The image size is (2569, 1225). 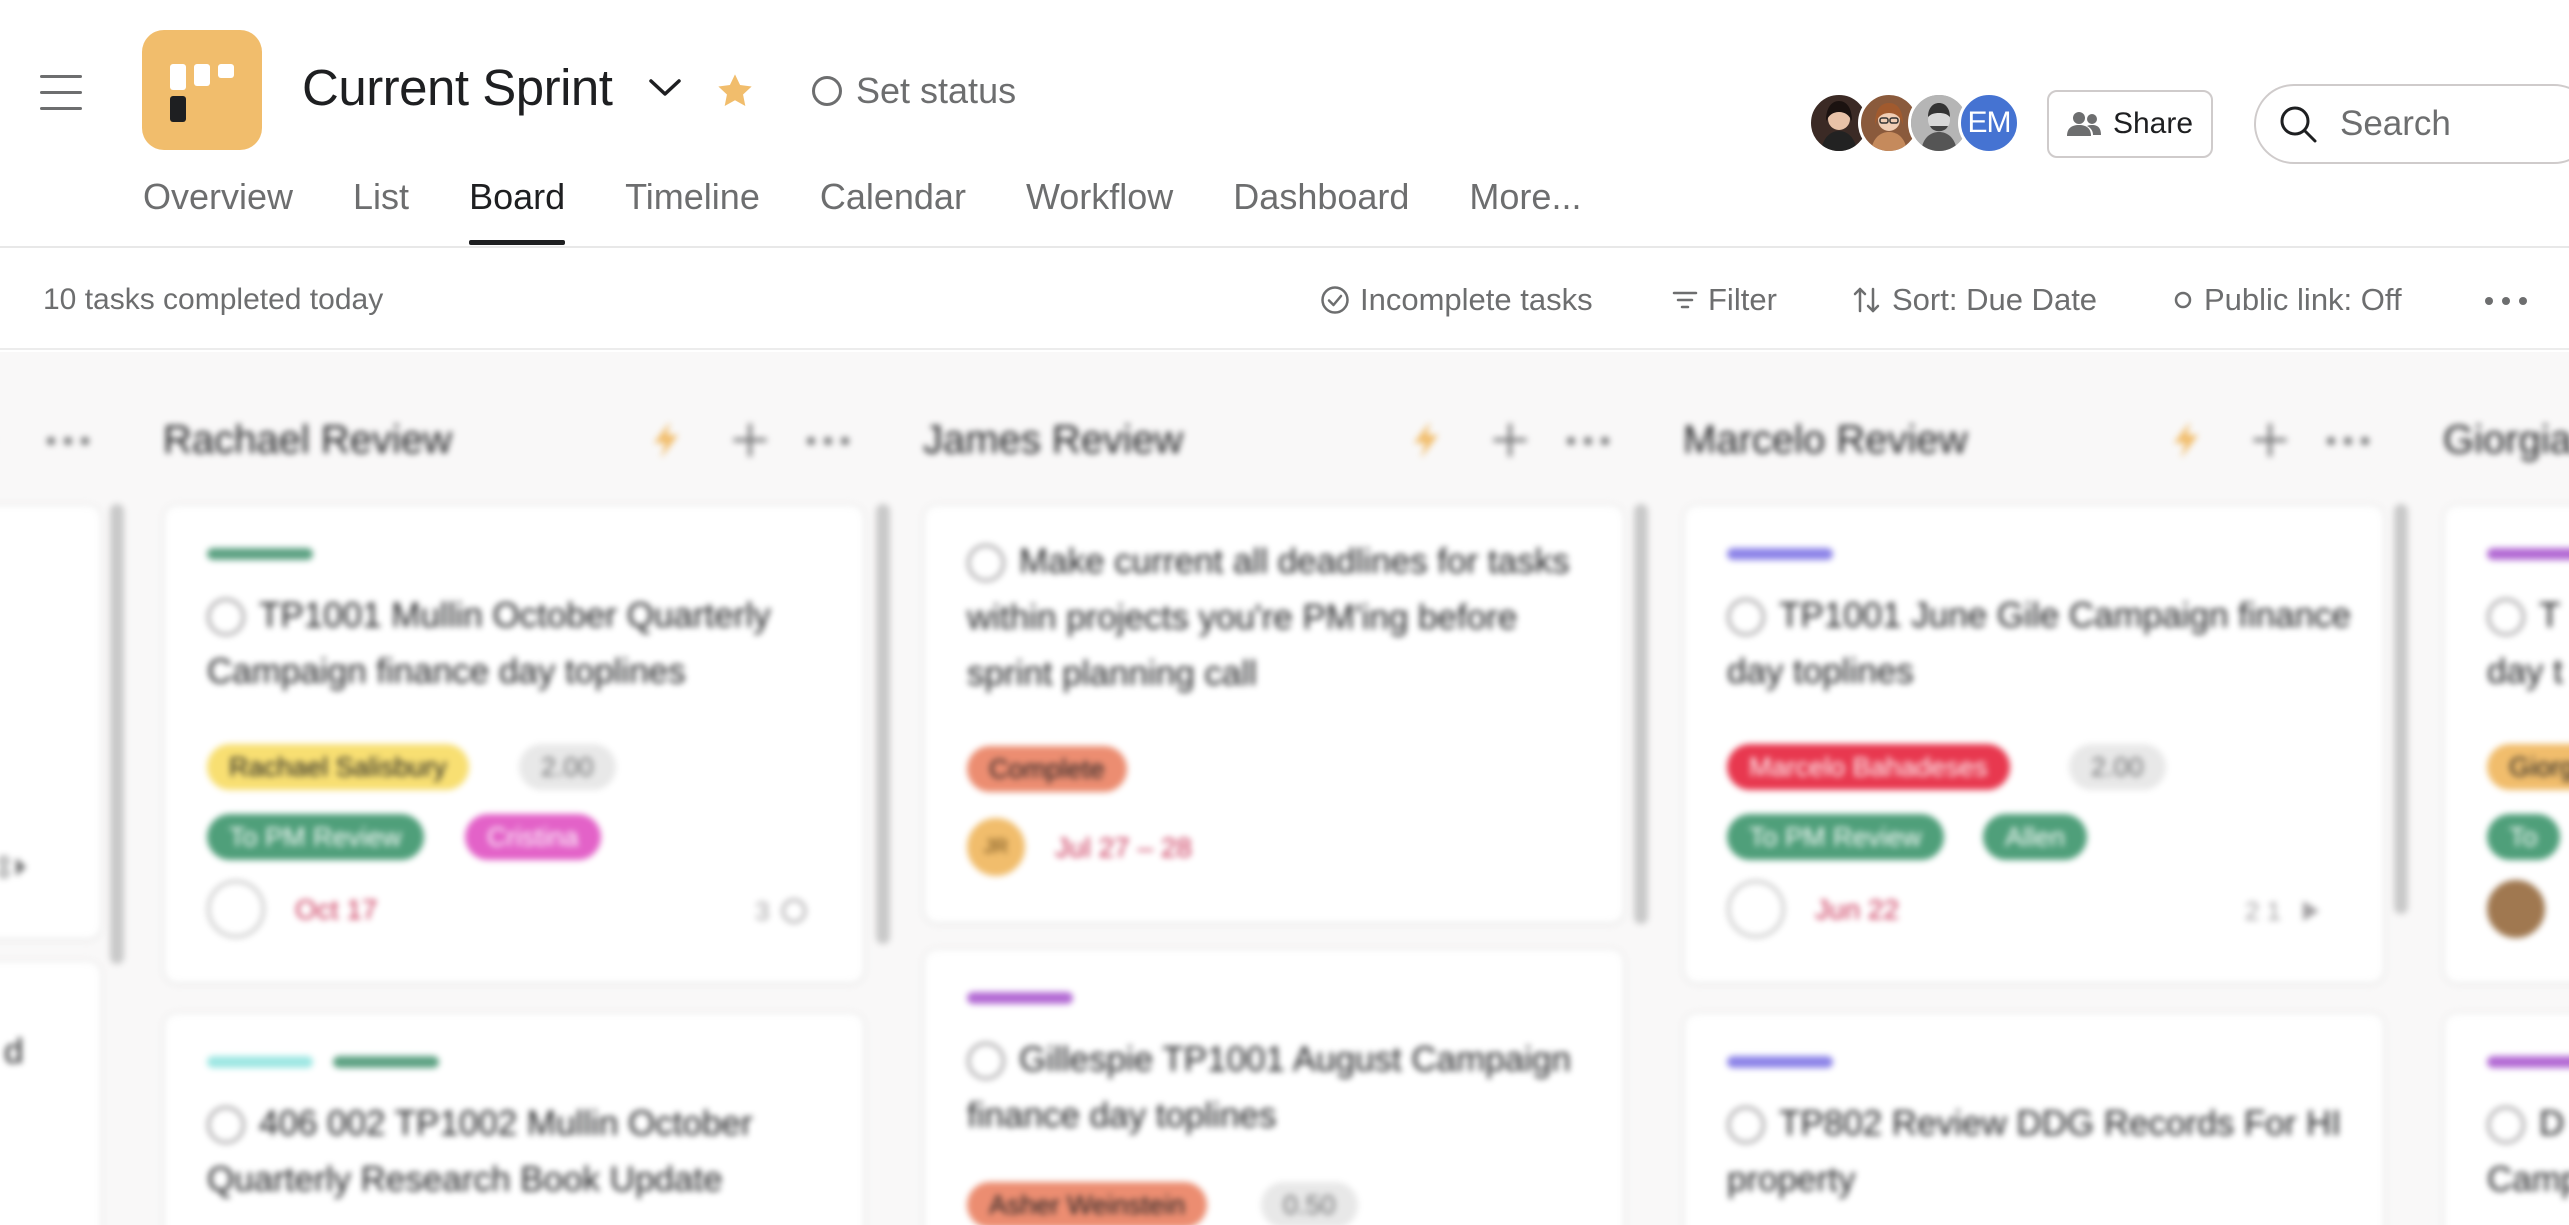 What do you see at coordinates (1309, 1203) in the screenshot?
I see `tag-pill: 0.50` at bounding box center [1309, 1203].